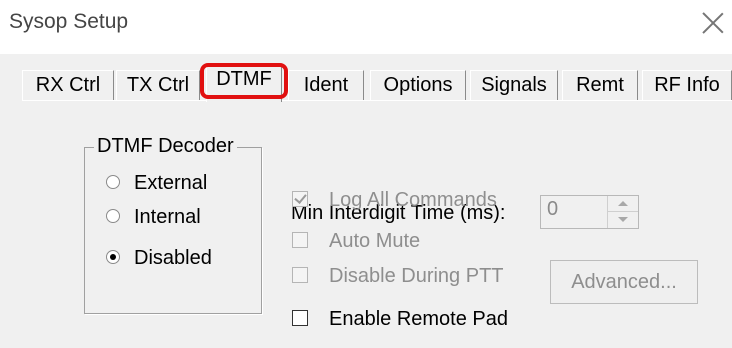 This screenshot has height=348, width=732. I want to click on radio-disabled-button, so click(113, 257).